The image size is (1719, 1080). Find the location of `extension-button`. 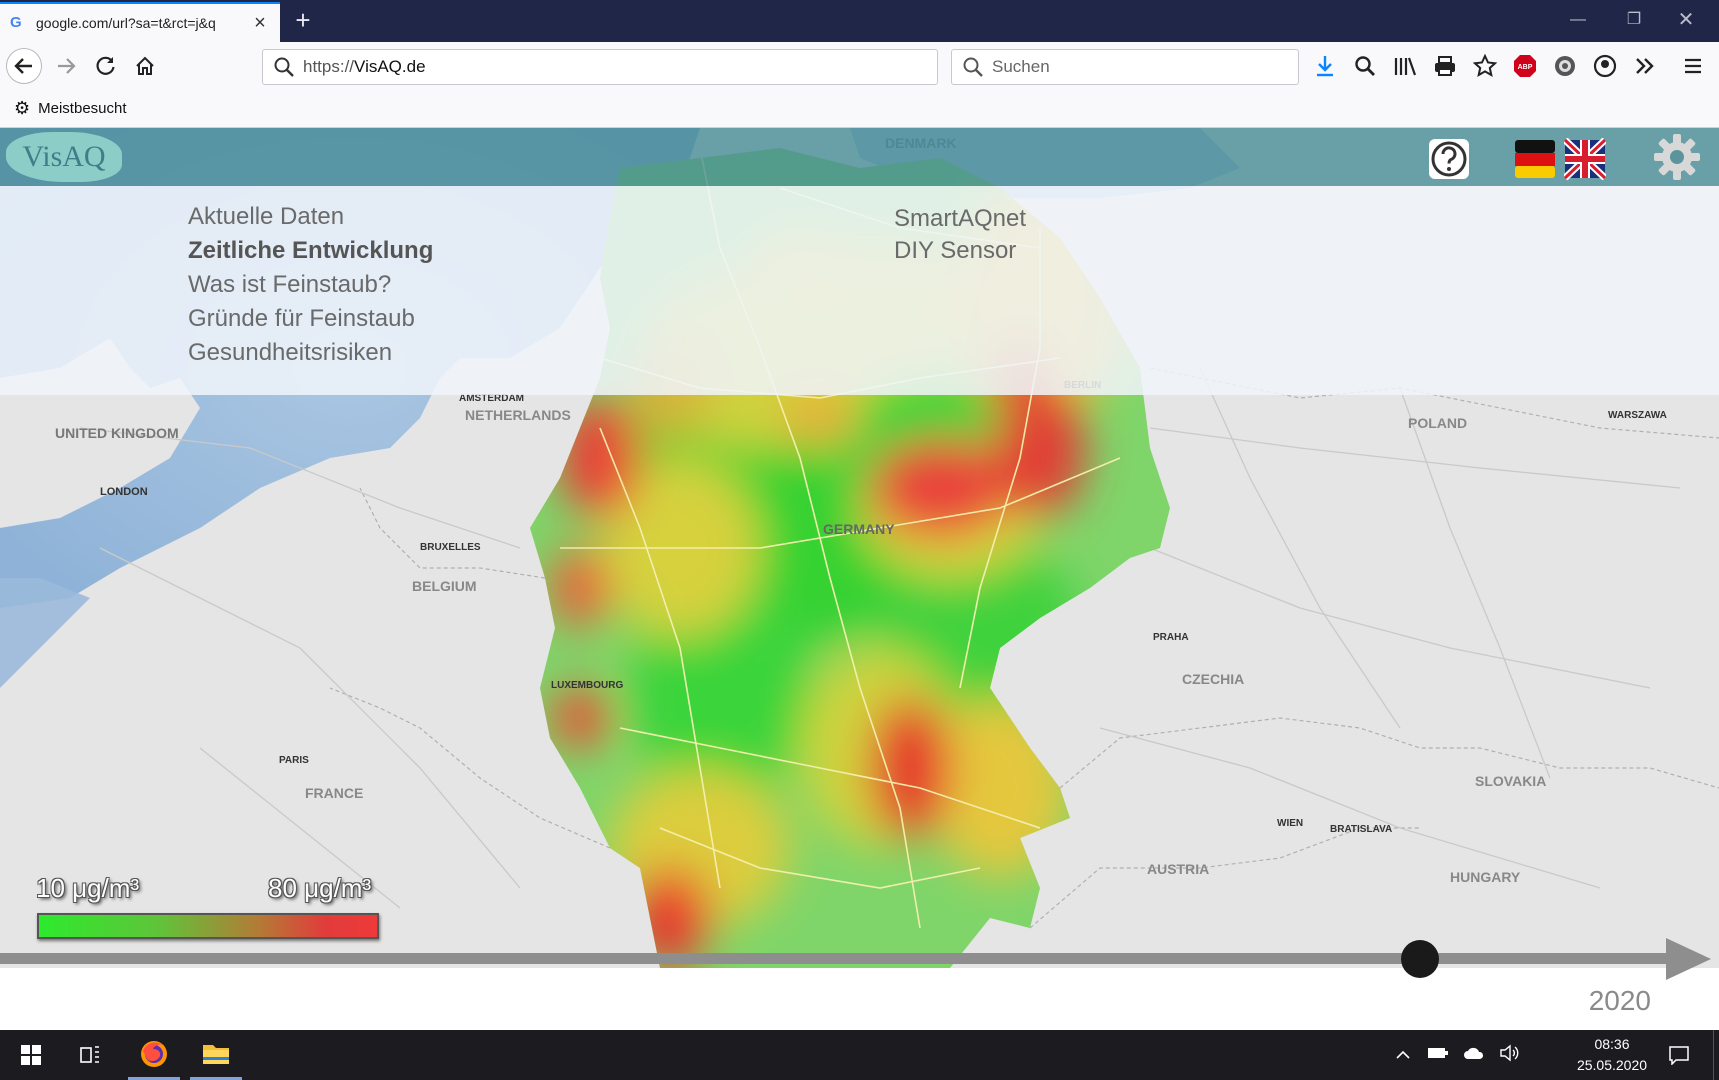

extension-button is located at coordinates (1565, 66).